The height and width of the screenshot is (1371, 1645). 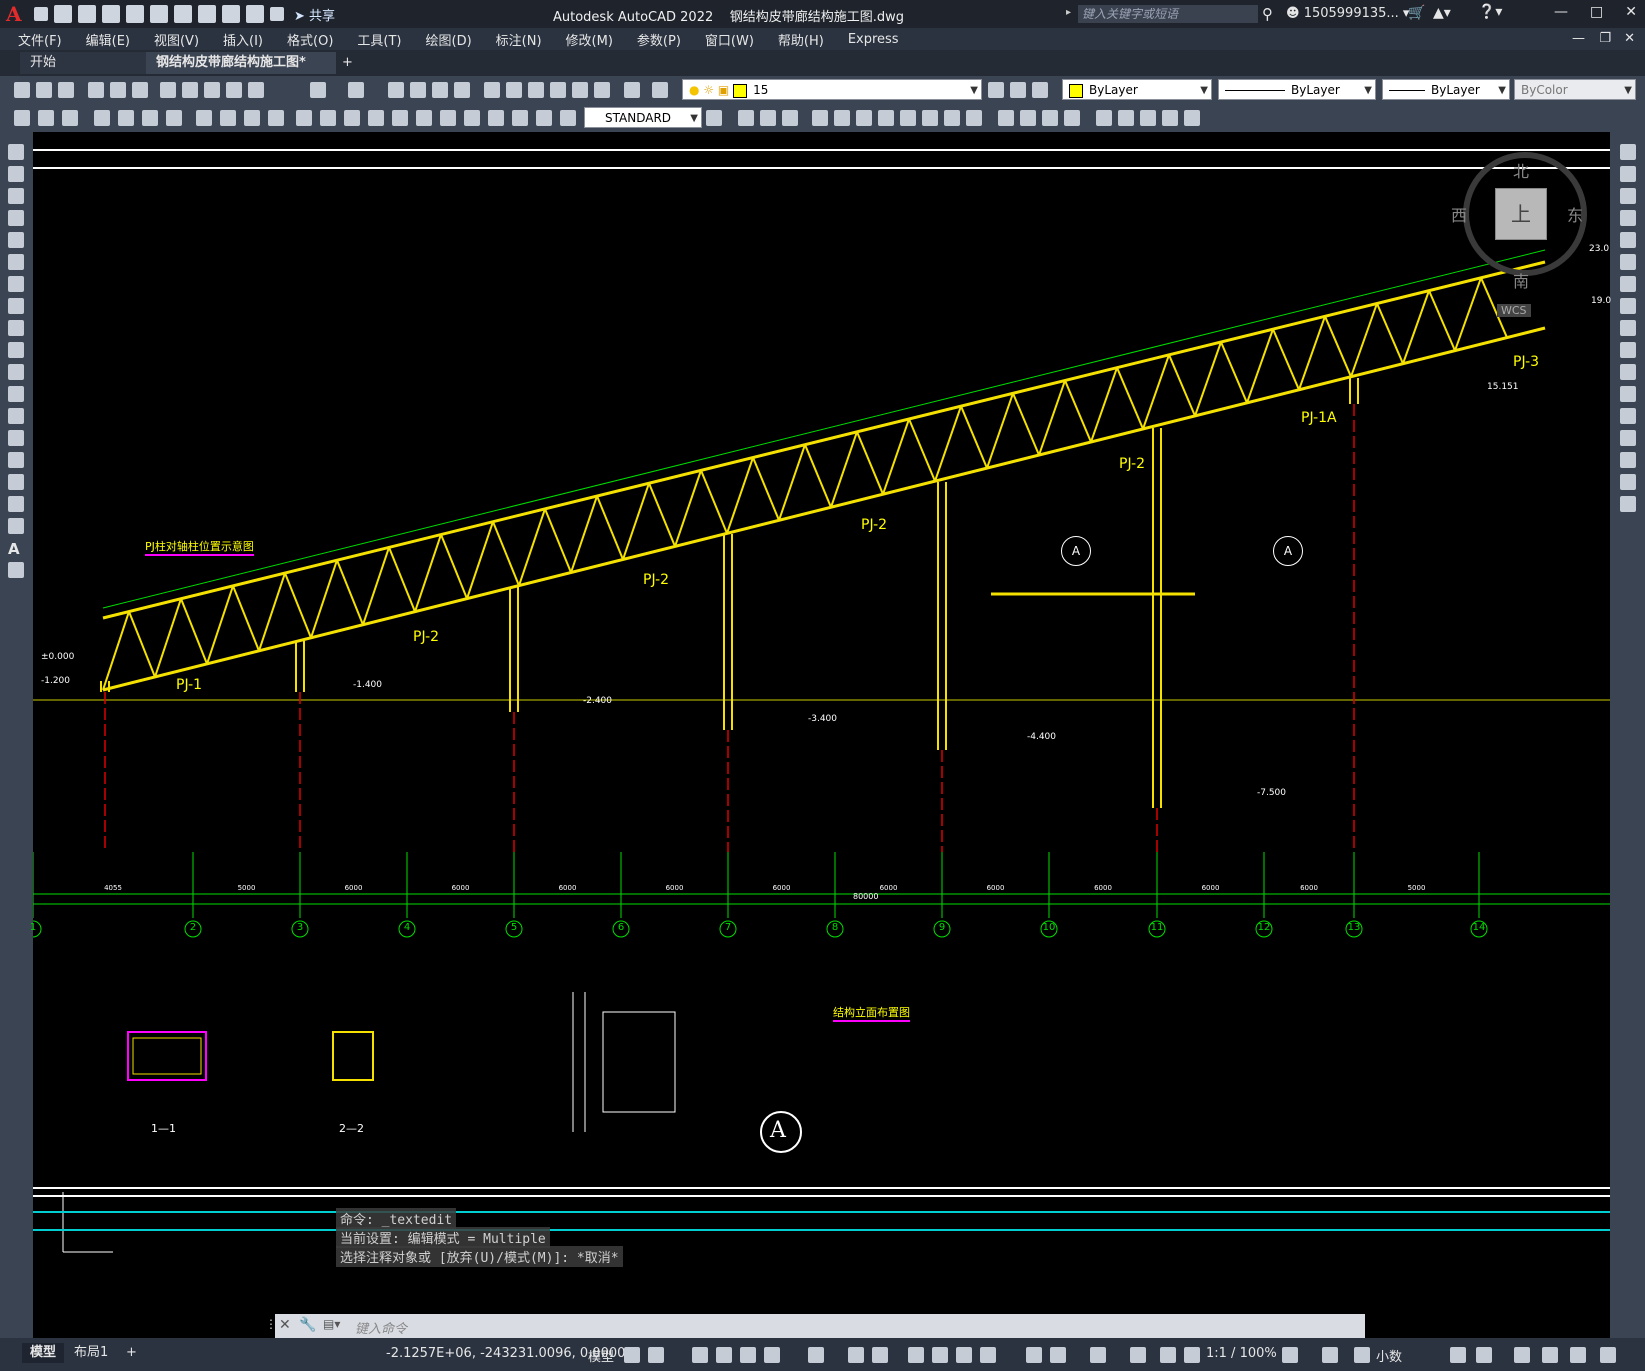 I want to click on layer-previous-icon, so click(x=1018, y=90).